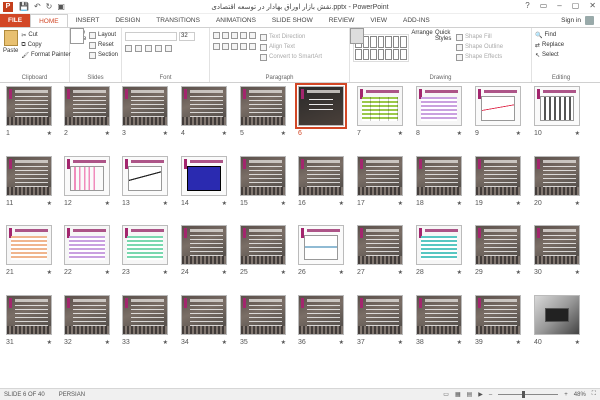  Describe the element at coordinates (243, 35) in the screenshot. I see `increase-indent-icon` at that location.